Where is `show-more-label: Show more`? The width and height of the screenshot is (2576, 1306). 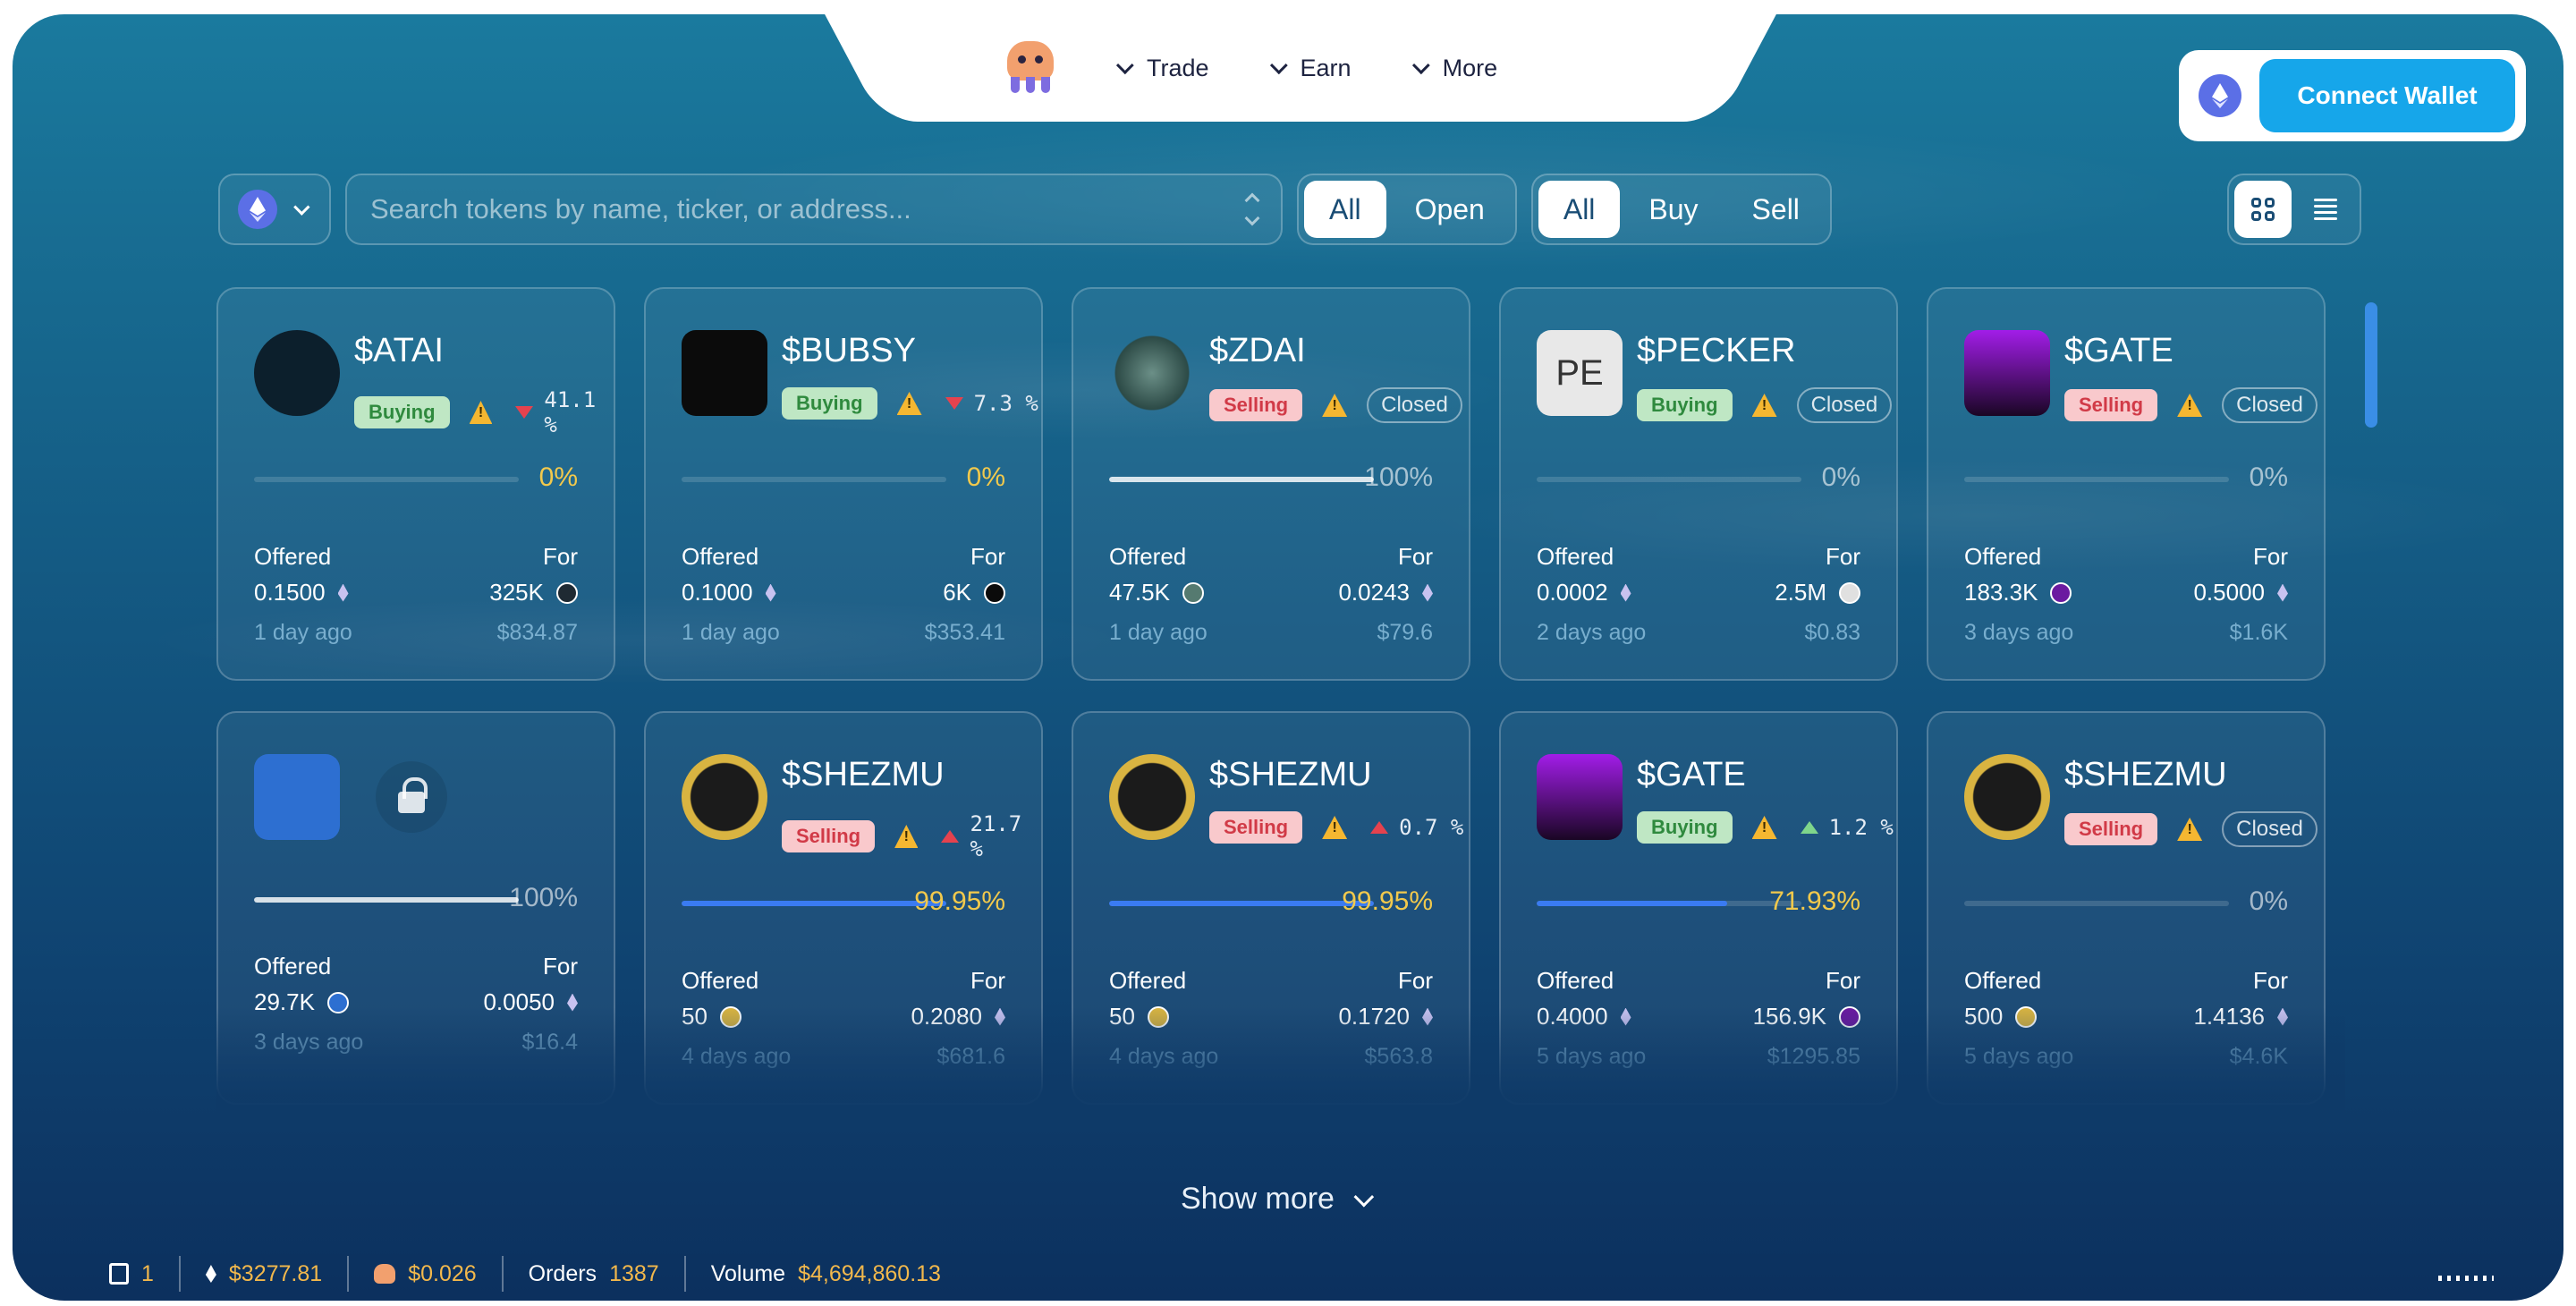 show-more-label: Show more is located at coordinates (1258, 1199).